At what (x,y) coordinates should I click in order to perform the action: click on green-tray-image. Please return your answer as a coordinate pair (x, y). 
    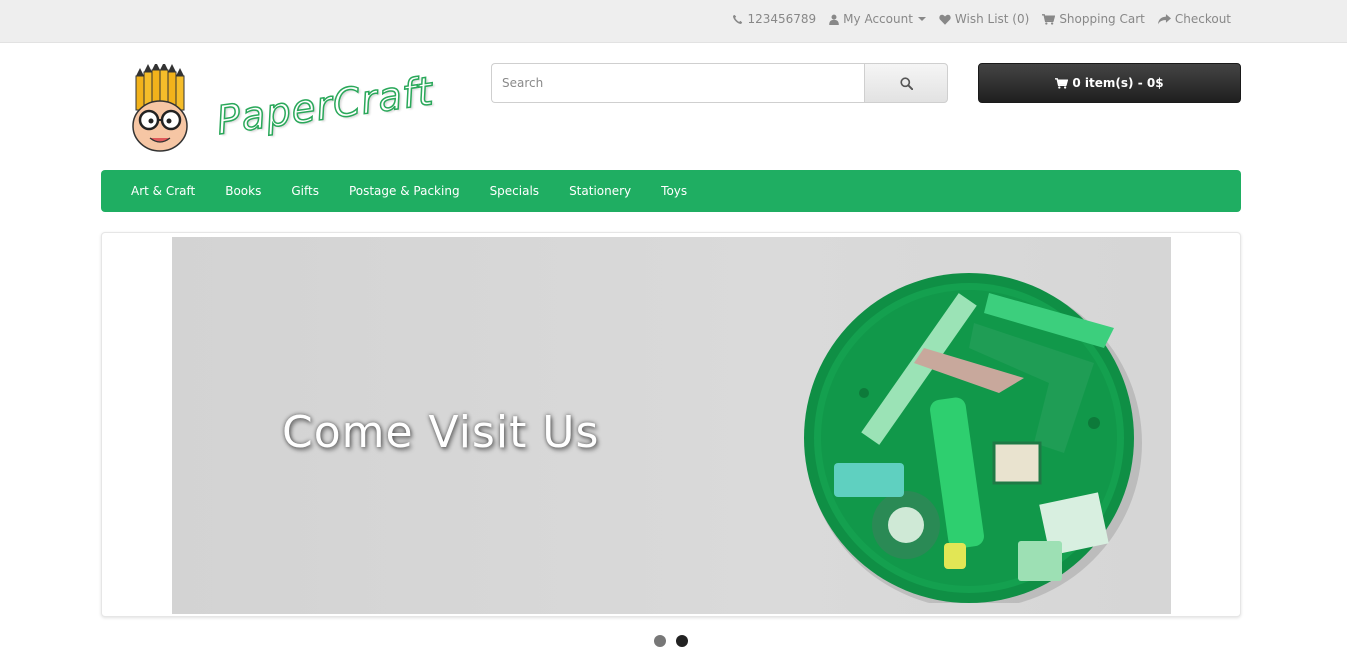
    Looking at the image, I should click on (973, 438).